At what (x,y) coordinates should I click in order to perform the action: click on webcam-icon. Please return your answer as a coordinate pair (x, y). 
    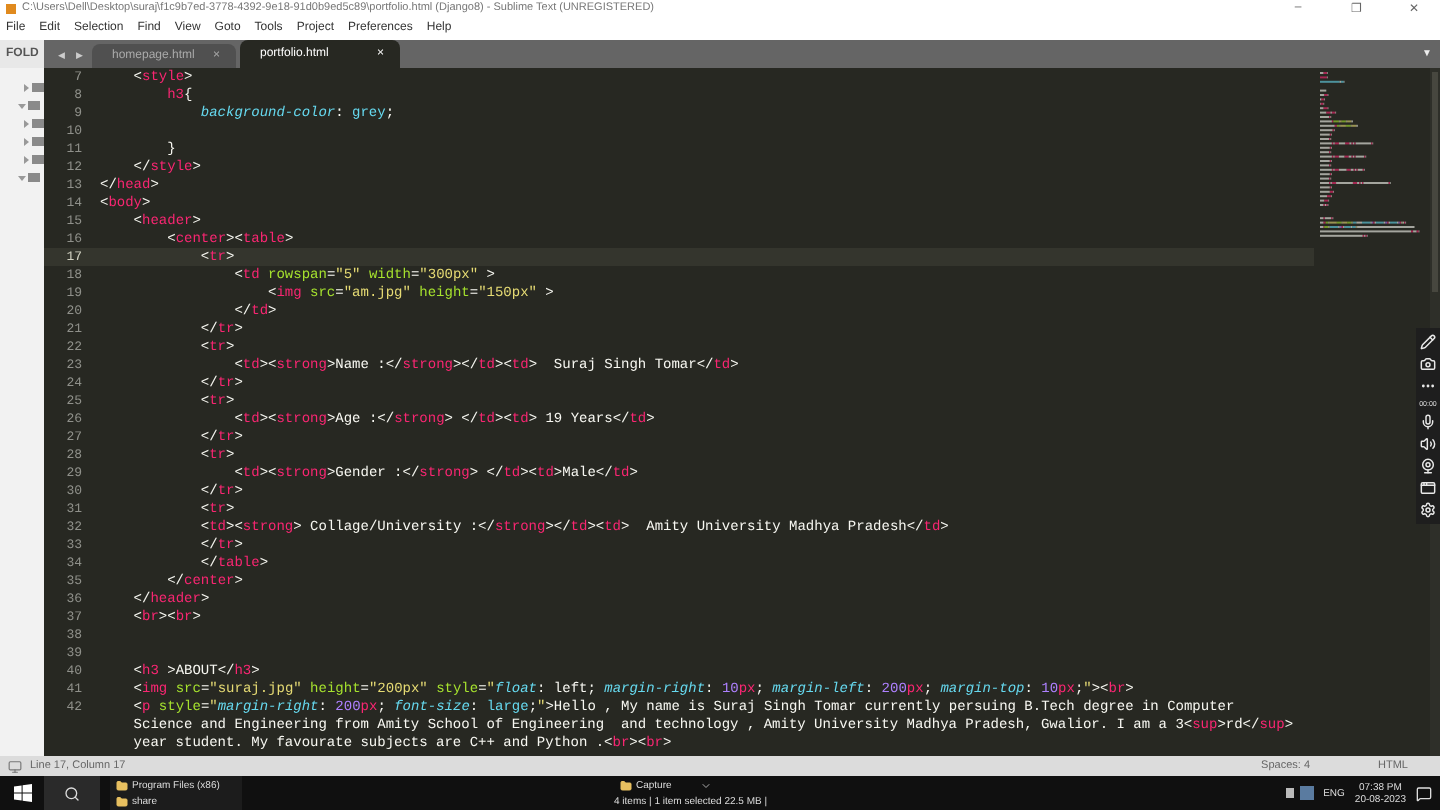
    Looking at the image, I should click on (1428, 466).